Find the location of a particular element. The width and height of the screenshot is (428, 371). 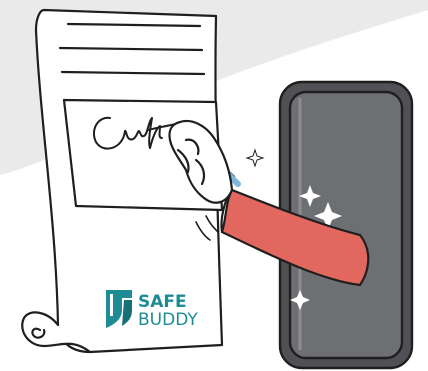

logo-text-safe: SAFE is located at coordinates (162, 302).